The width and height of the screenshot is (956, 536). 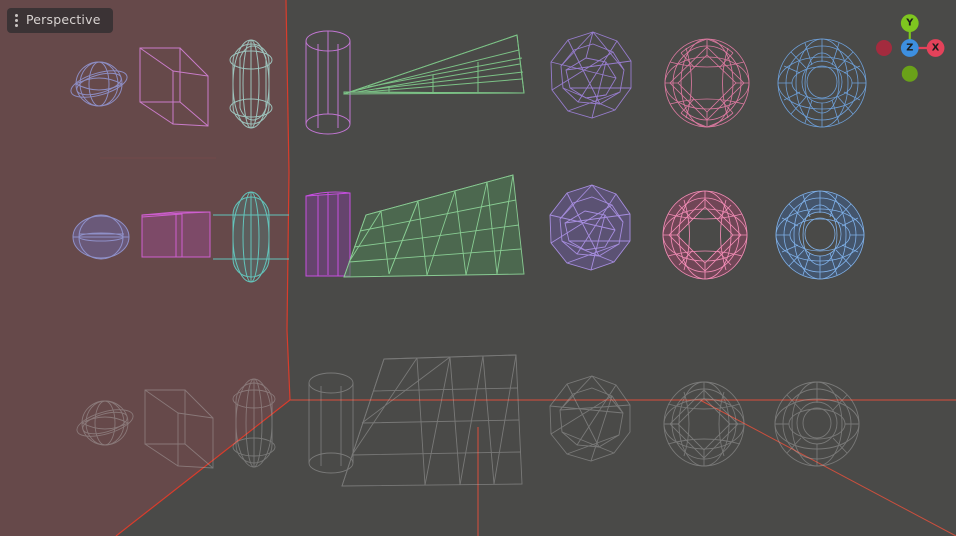 I want to click on navigation-axis-gizmo: Y X Z, so click(x=908, y=48).